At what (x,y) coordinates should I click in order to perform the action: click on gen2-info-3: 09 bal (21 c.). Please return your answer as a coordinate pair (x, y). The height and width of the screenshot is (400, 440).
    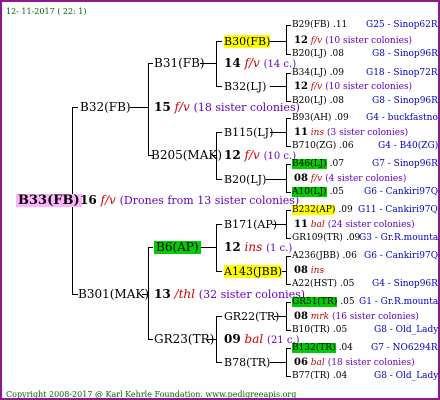
    Looking at the image, I should click on (262, 340).